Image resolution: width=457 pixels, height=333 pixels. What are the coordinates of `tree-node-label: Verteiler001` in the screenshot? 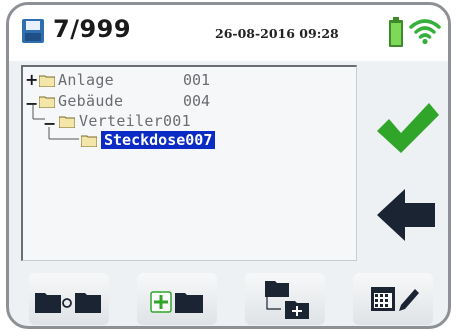 It's located at (135, 121).